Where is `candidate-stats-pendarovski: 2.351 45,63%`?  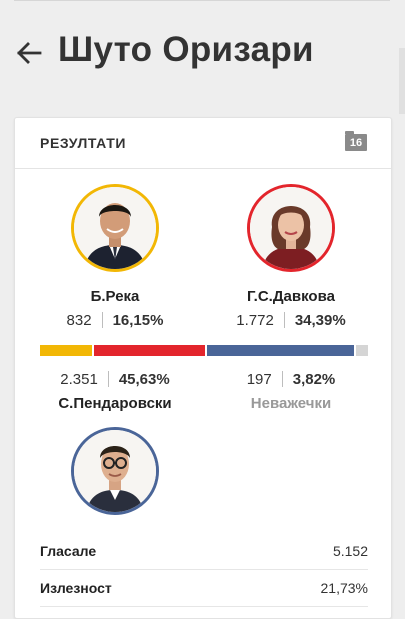 candidate-stats-pendarovski: 2.351 45,63% is located at coordinates (115, 379).